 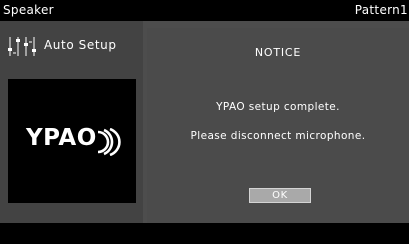 What do you see at coordinates (28, 10) in the screenshot?
I see `screen-title: Speaker` at bounding box center [28, 10].